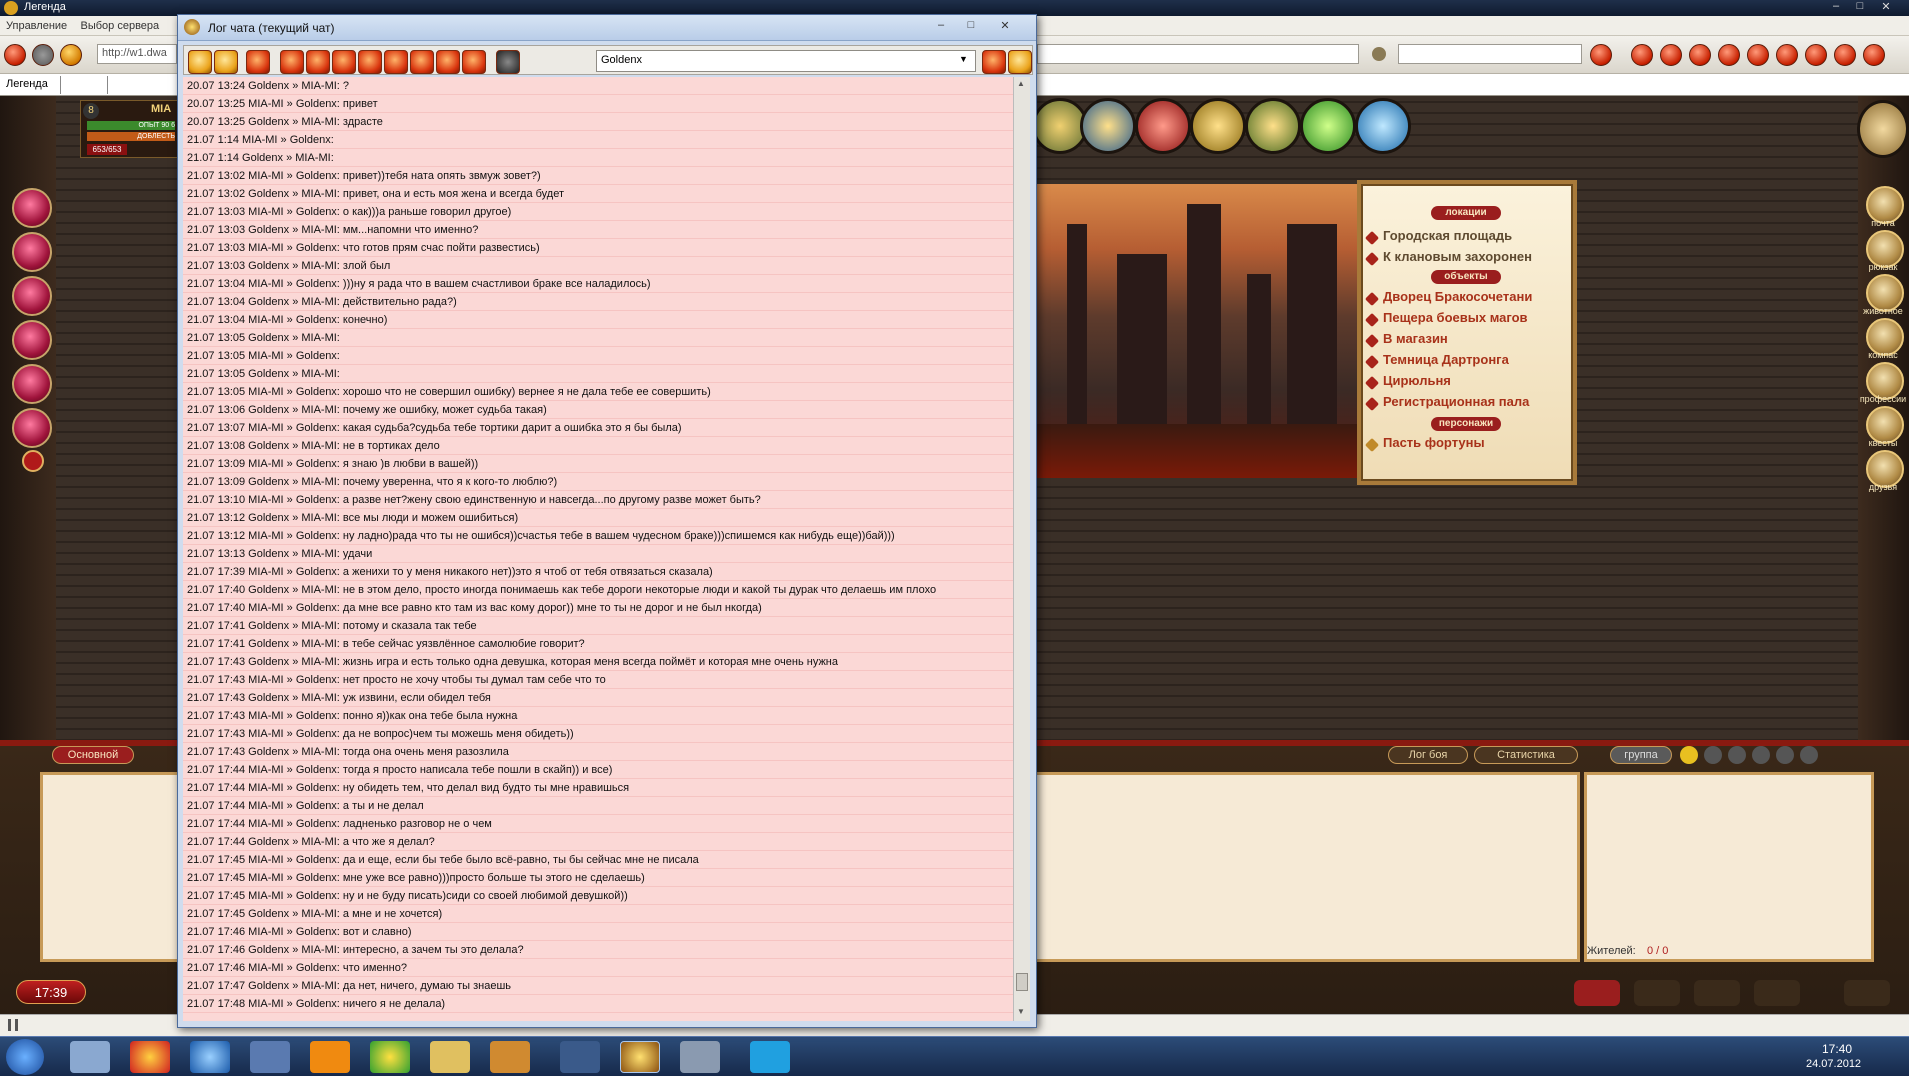  I want to click on taskbar-vlc-icon, so click(330, 1057).